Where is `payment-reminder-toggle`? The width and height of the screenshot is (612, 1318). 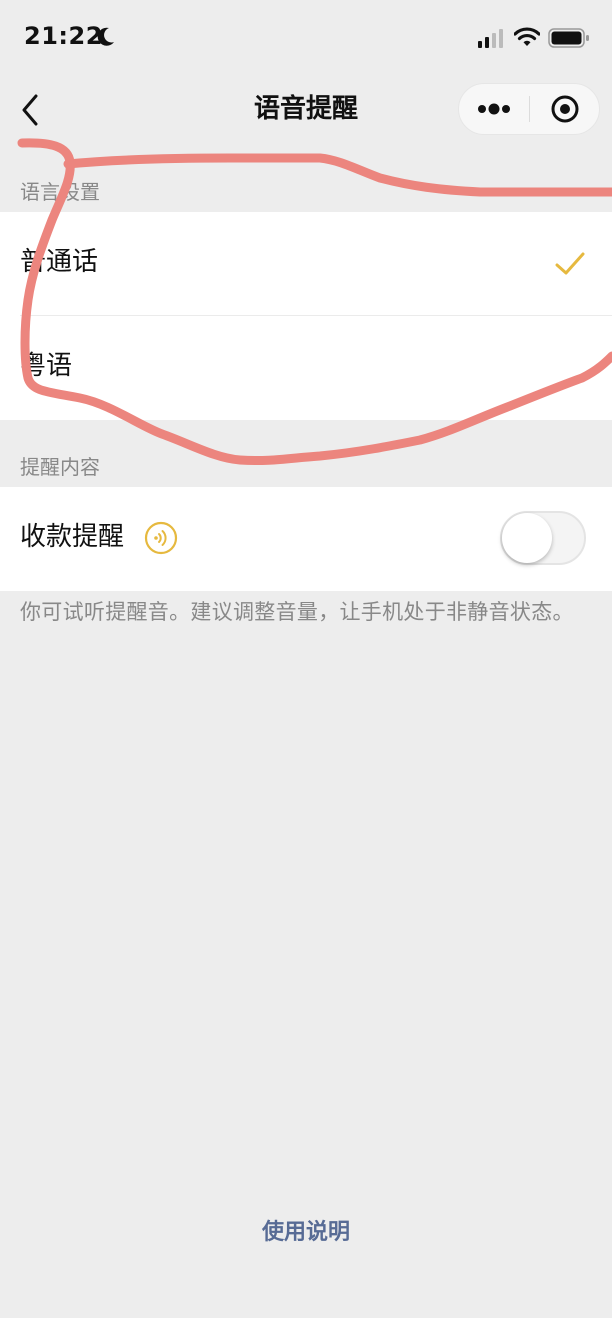 payment-reminder-toggle is located at coordinates (543, 538).